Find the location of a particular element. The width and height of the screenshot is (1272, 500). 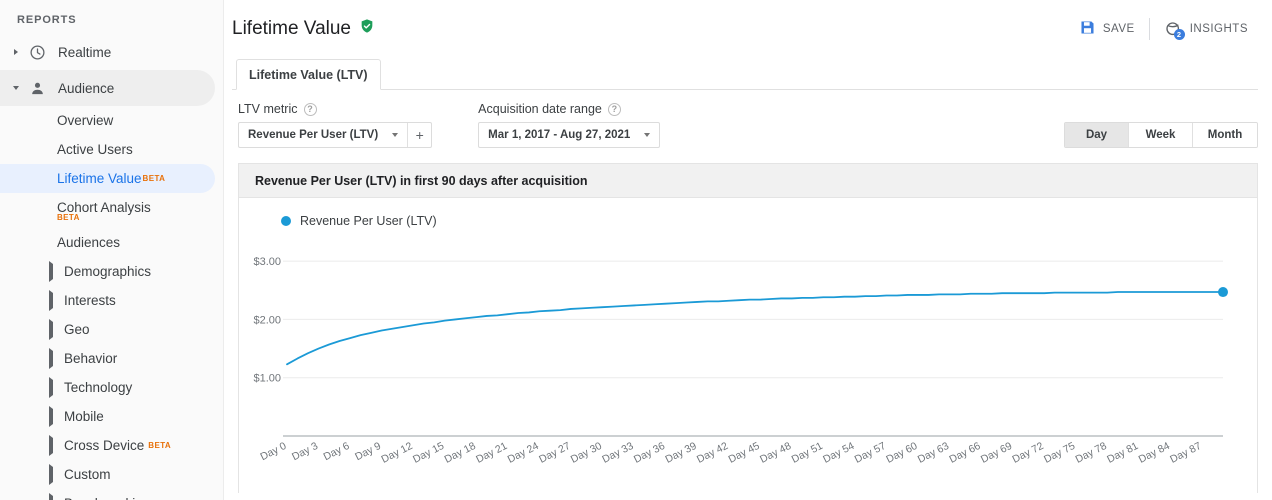

granularity-option-month: Month is located at coordinates (1225, 135).